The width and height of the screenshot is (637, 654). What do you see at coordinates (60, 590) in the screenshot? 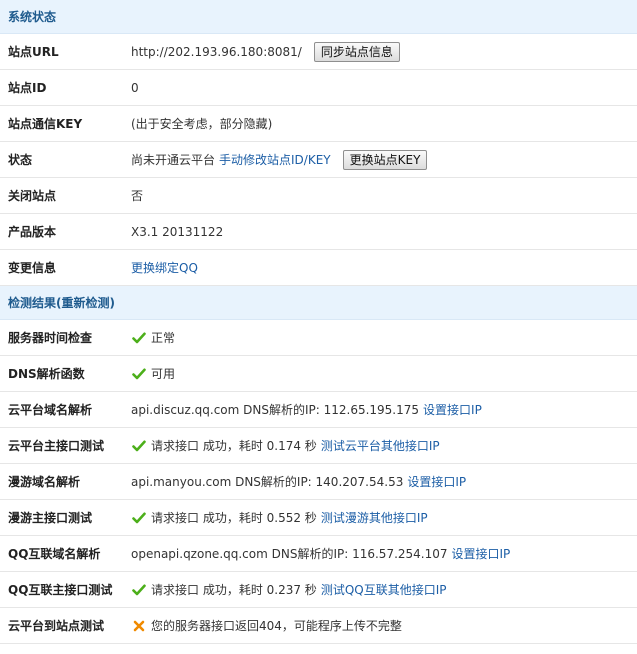
I see `check-result-label: QQ互联主接口测试` at bounding box center [60, 590].